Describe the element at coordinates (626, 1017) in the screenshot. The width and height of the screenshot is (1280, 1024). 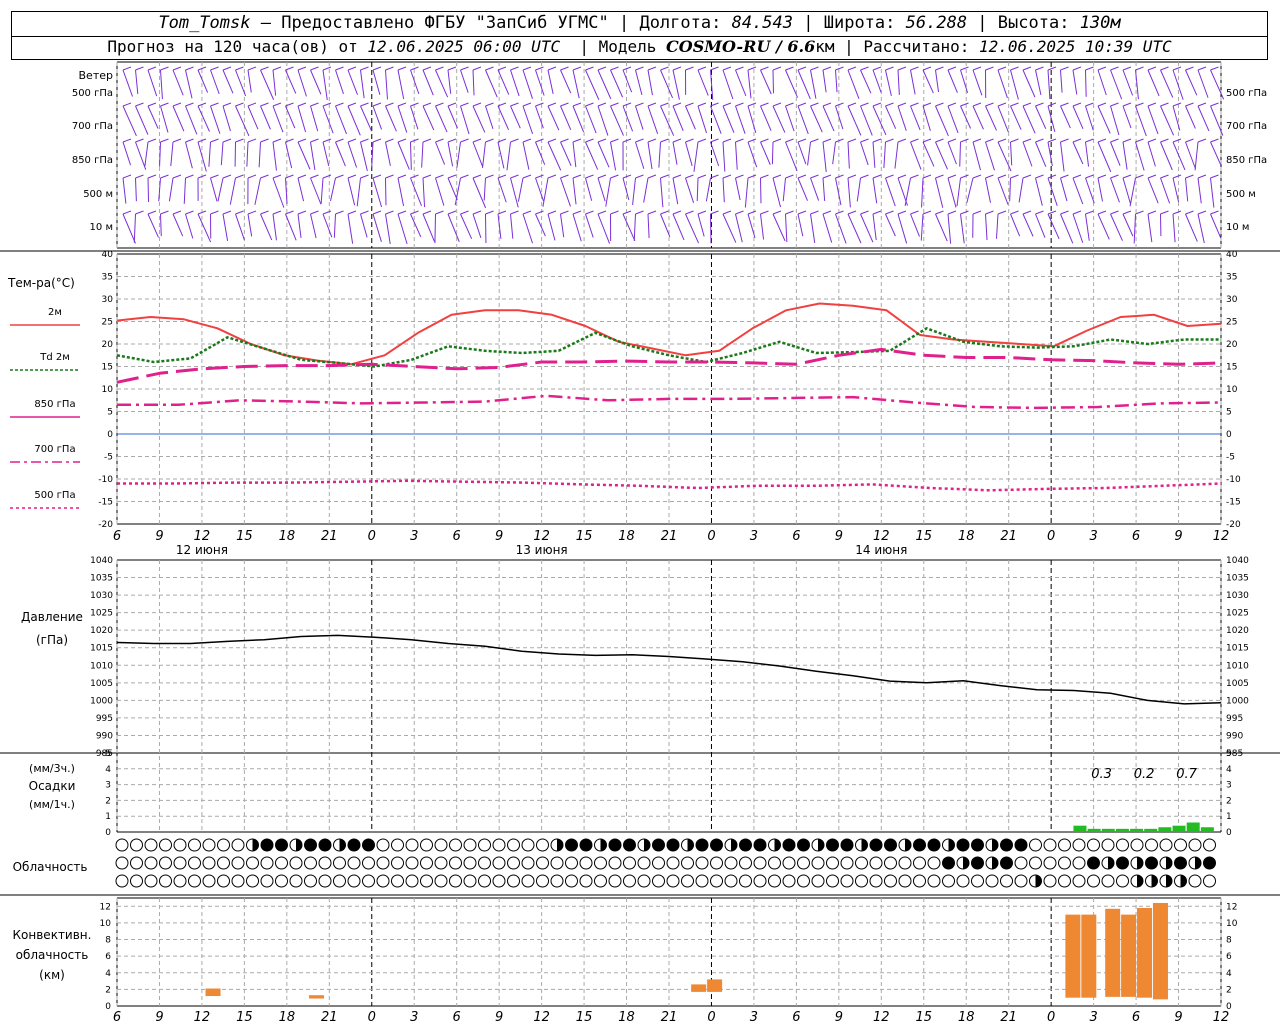
I see `hour-axis-label: 18` at that location.